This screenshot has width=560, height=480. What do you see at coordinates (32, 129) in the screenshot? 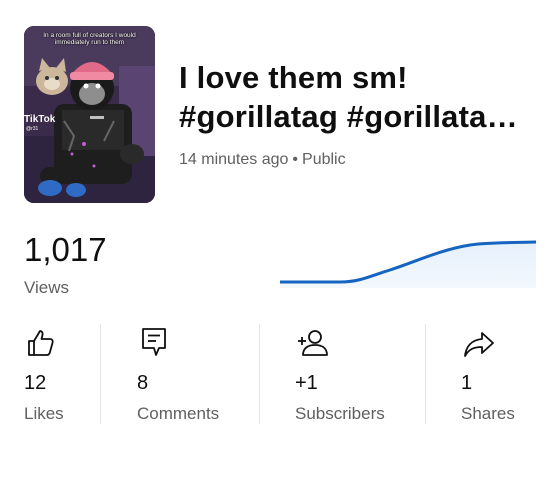
I see `thumbnail-watermark-handle: @r31` at bounding box center [32, 129].